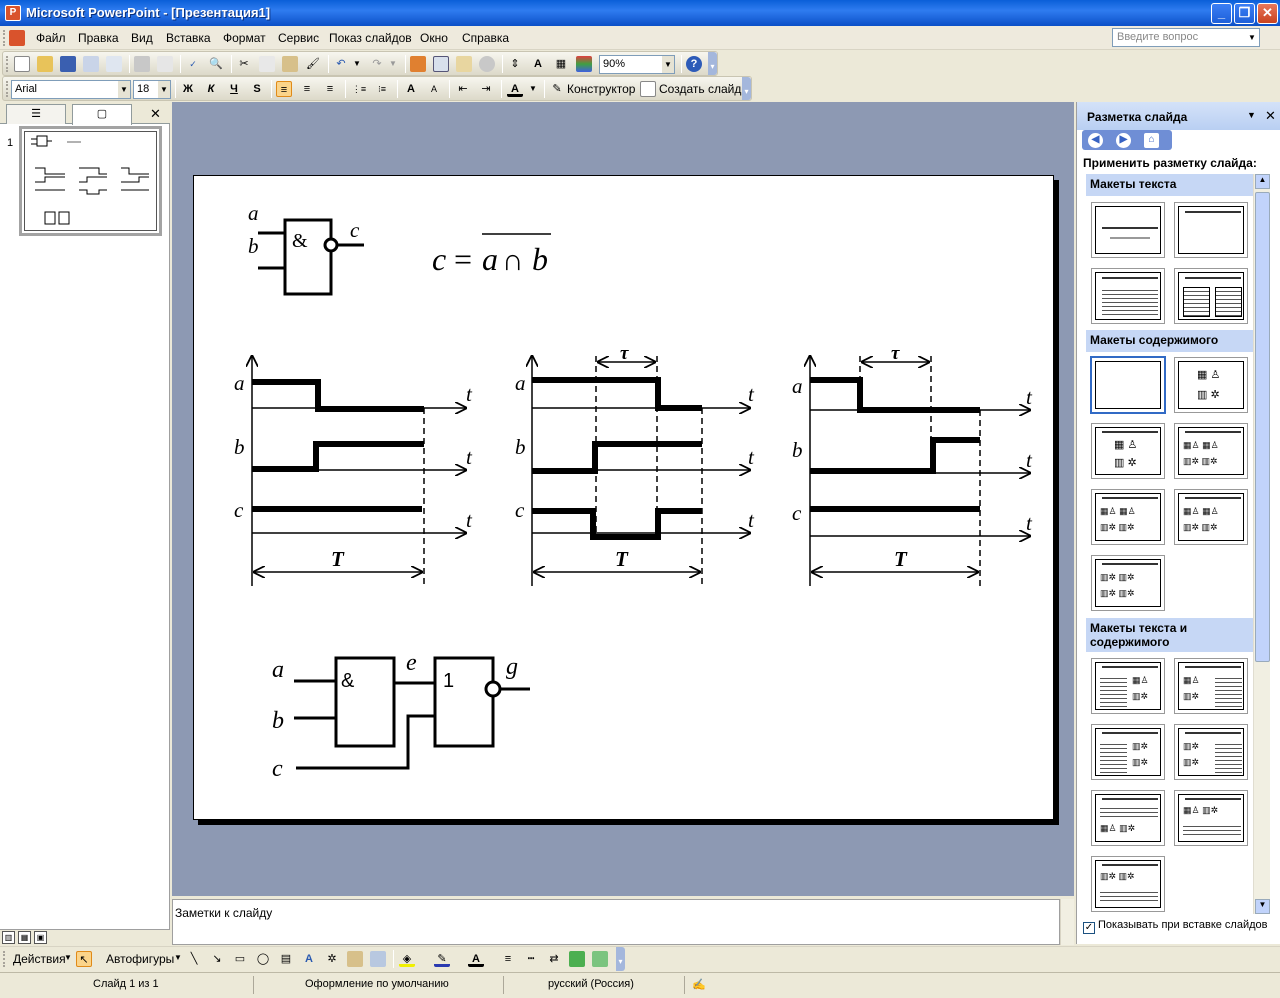 The height and width of the screenshot is (998, 1280). What do you see at coordinates (441, 64) in the screenshot?
I see `insert-table-icon` at bounding box center [441, 64].